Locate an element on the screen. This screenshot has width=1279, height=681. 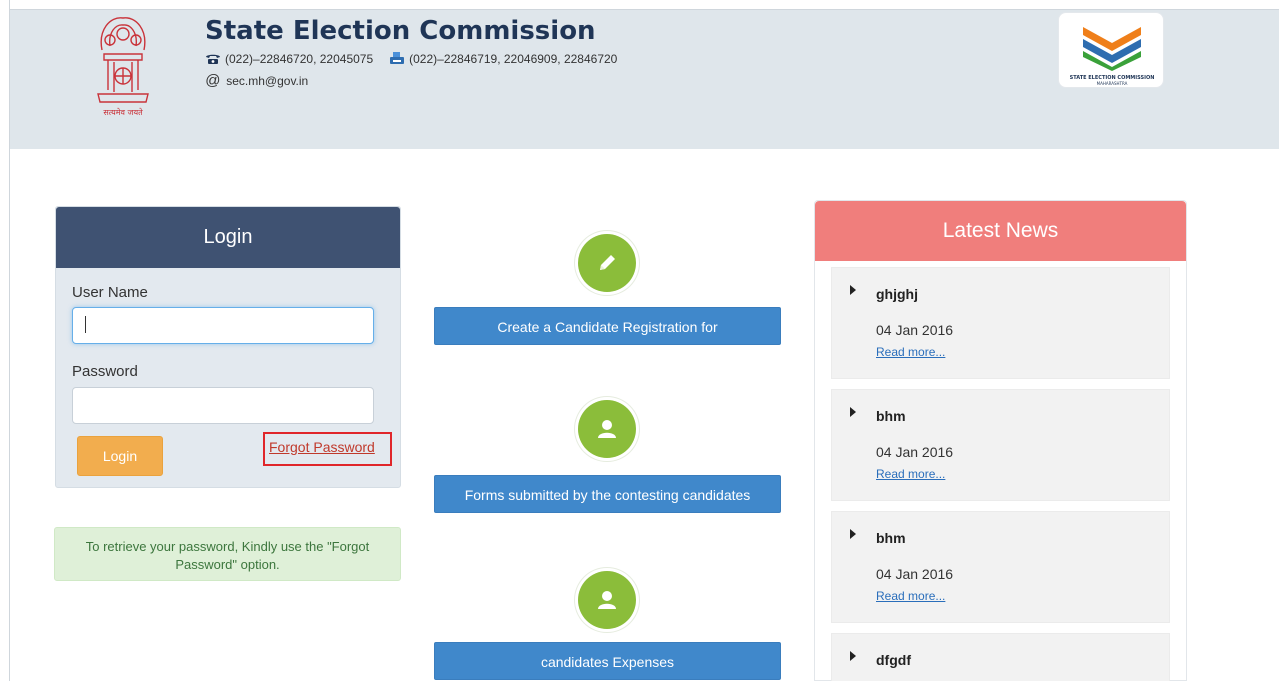
phone-numbers: (022)–22846720, 22045075 is located at coordinates (299, 59).